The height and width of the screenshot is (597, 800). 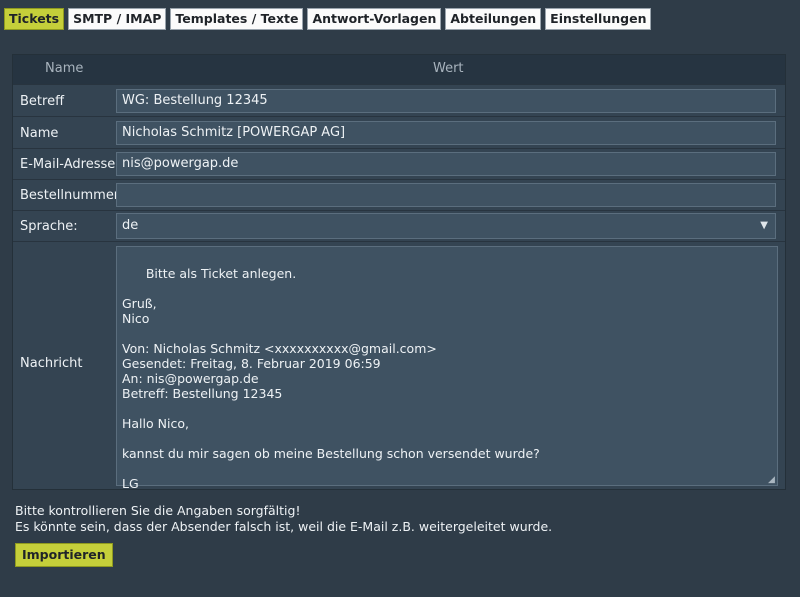 What do you see at coordinates (399, 69) in the screenshot?
I see `table-header: Name Wert` at bounding box center [399, 69].